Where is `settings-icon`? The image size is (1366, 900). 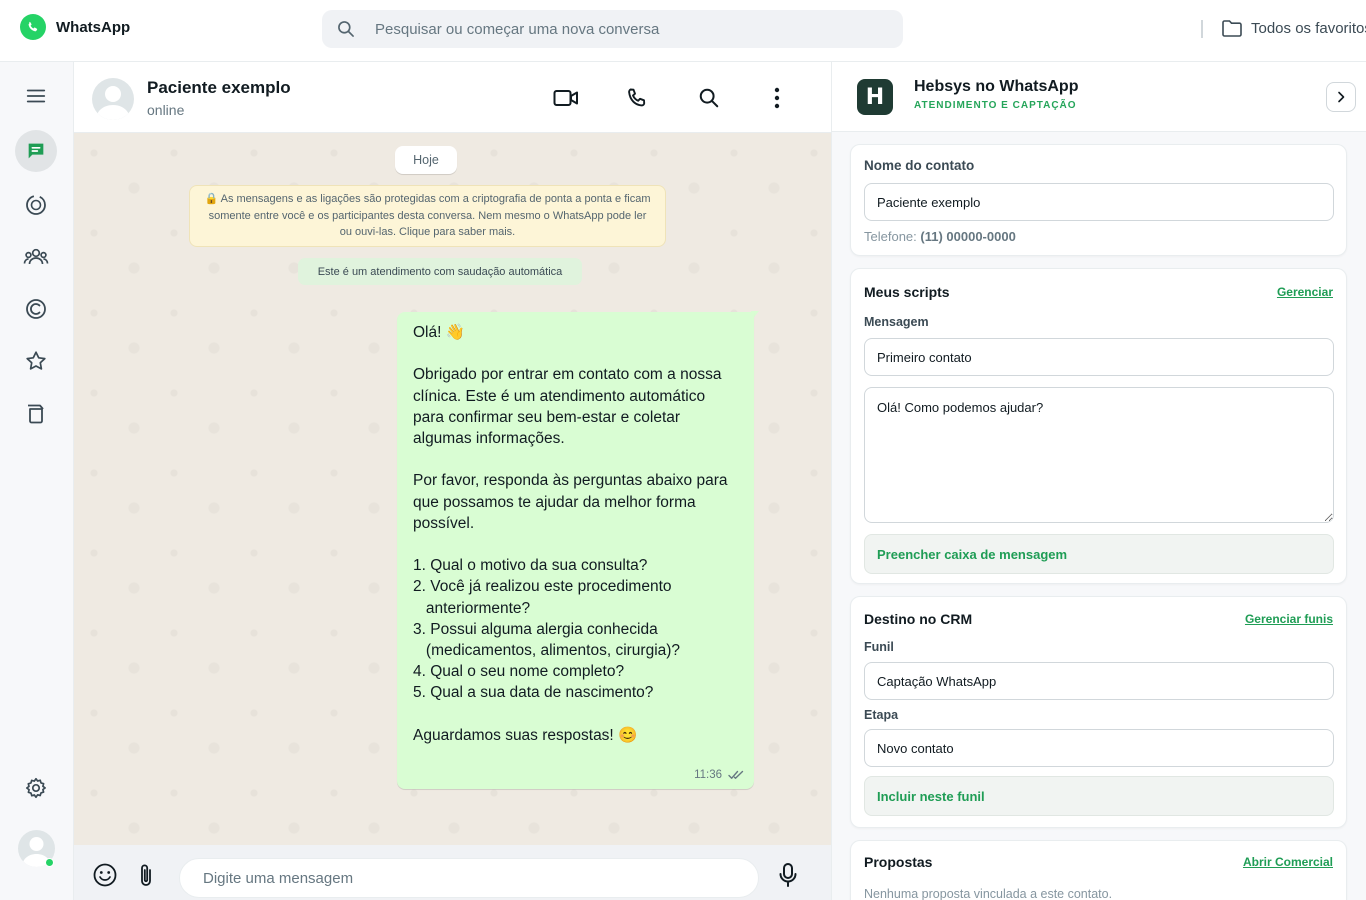 settings-icon is located at coordinates (36, 788).